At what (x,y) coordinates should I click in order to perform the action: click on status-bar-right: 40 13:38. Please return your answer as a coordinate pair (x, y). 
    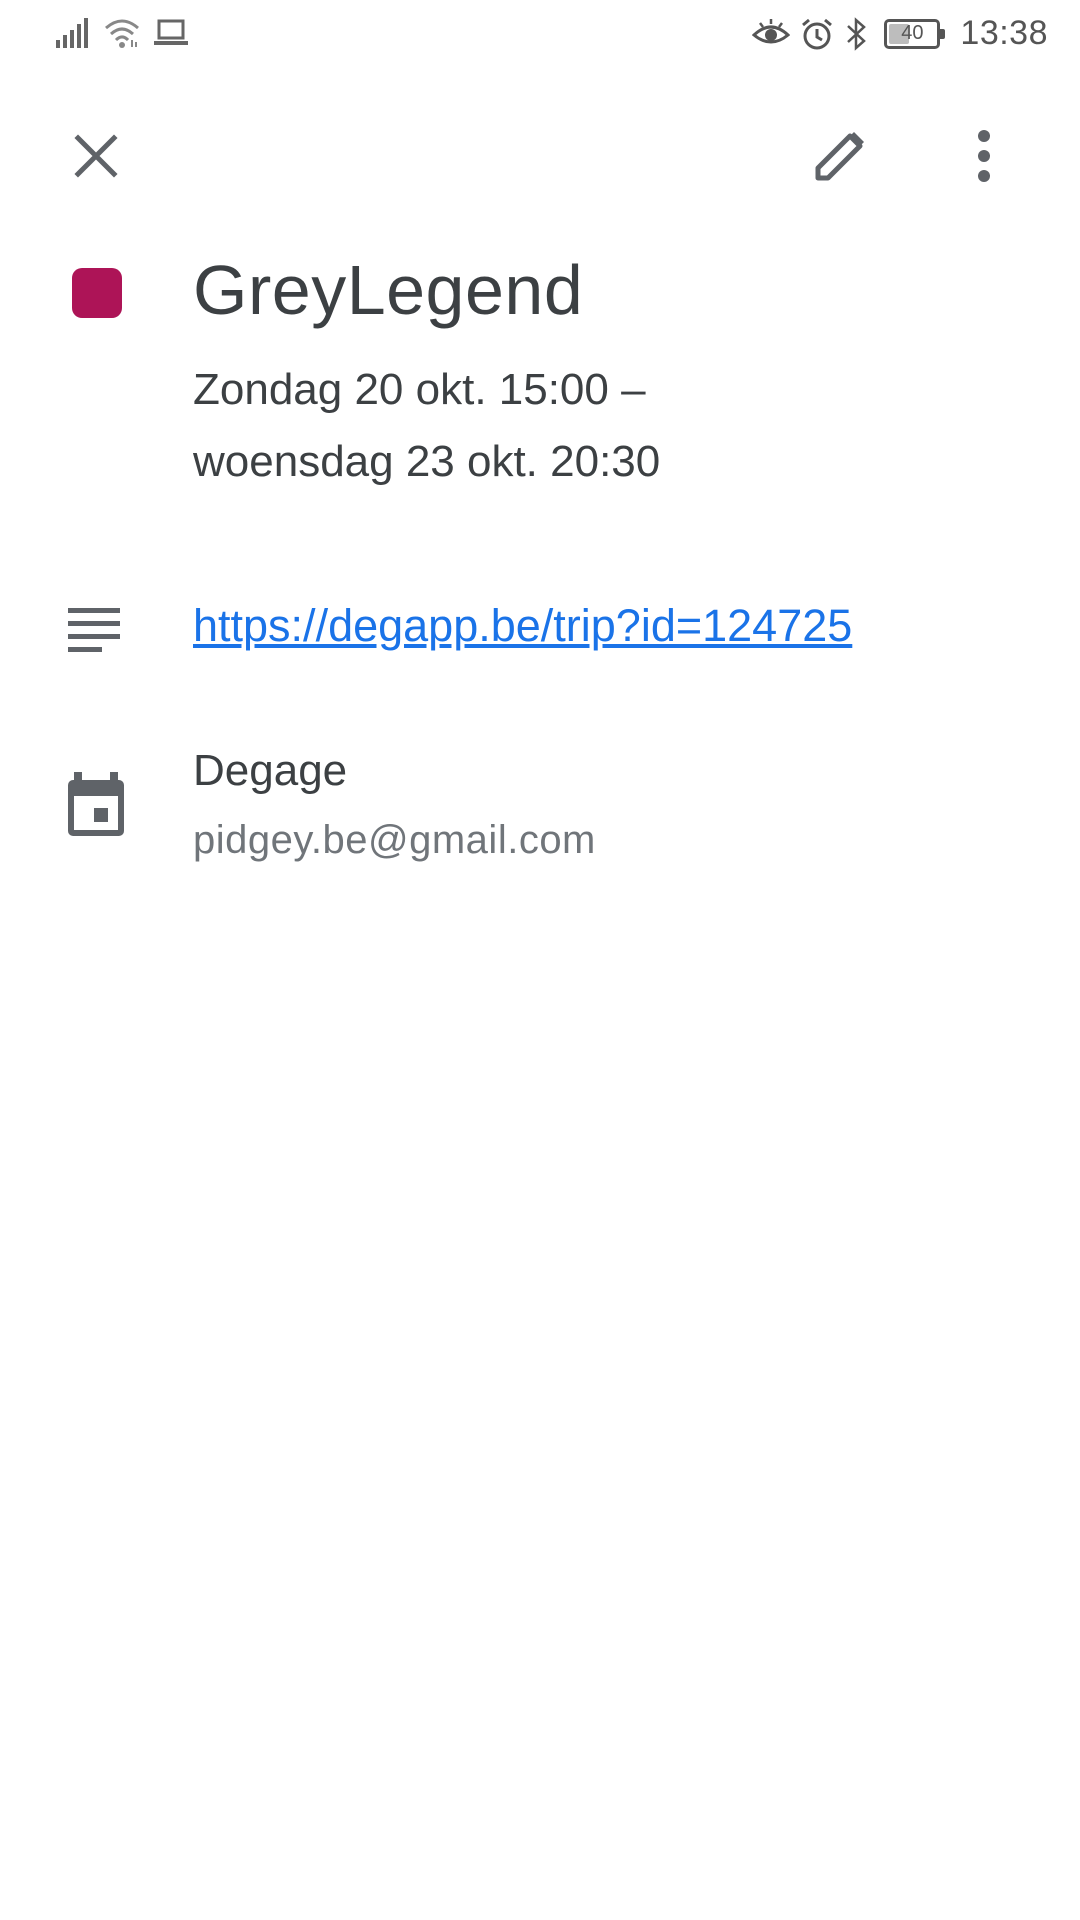
    Looking at the image, I should click on (900, 33).